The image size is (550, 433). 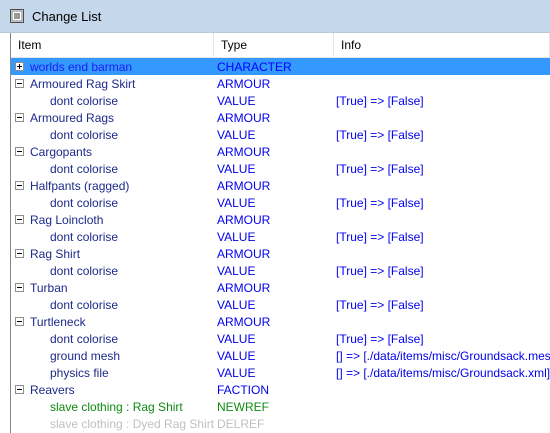 What do you see at coordinates (442, 45) in the screenshot?
I see `column-header-info: Info` at bounding box center [442, 45].